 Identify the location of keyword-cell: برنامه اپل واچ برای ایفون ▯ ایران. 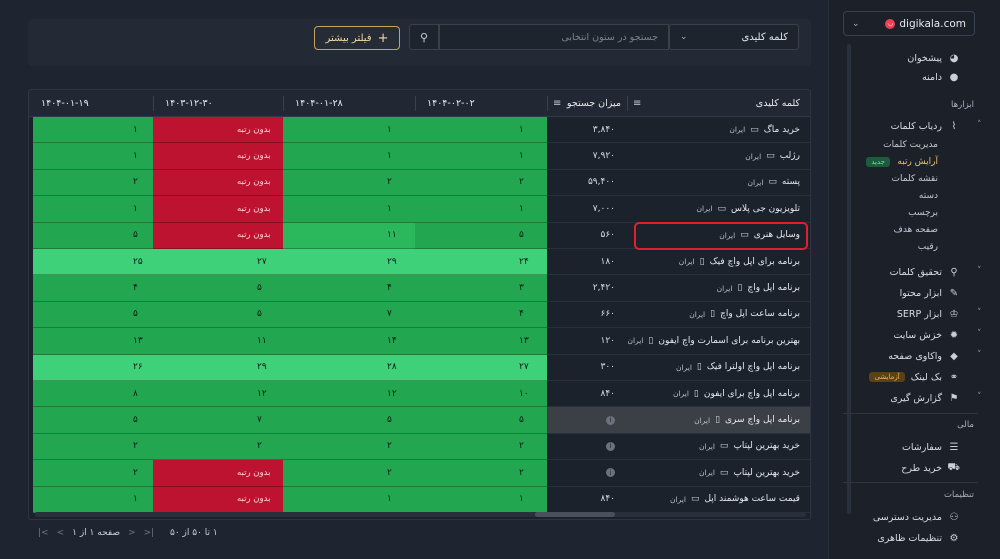
(718, 394).